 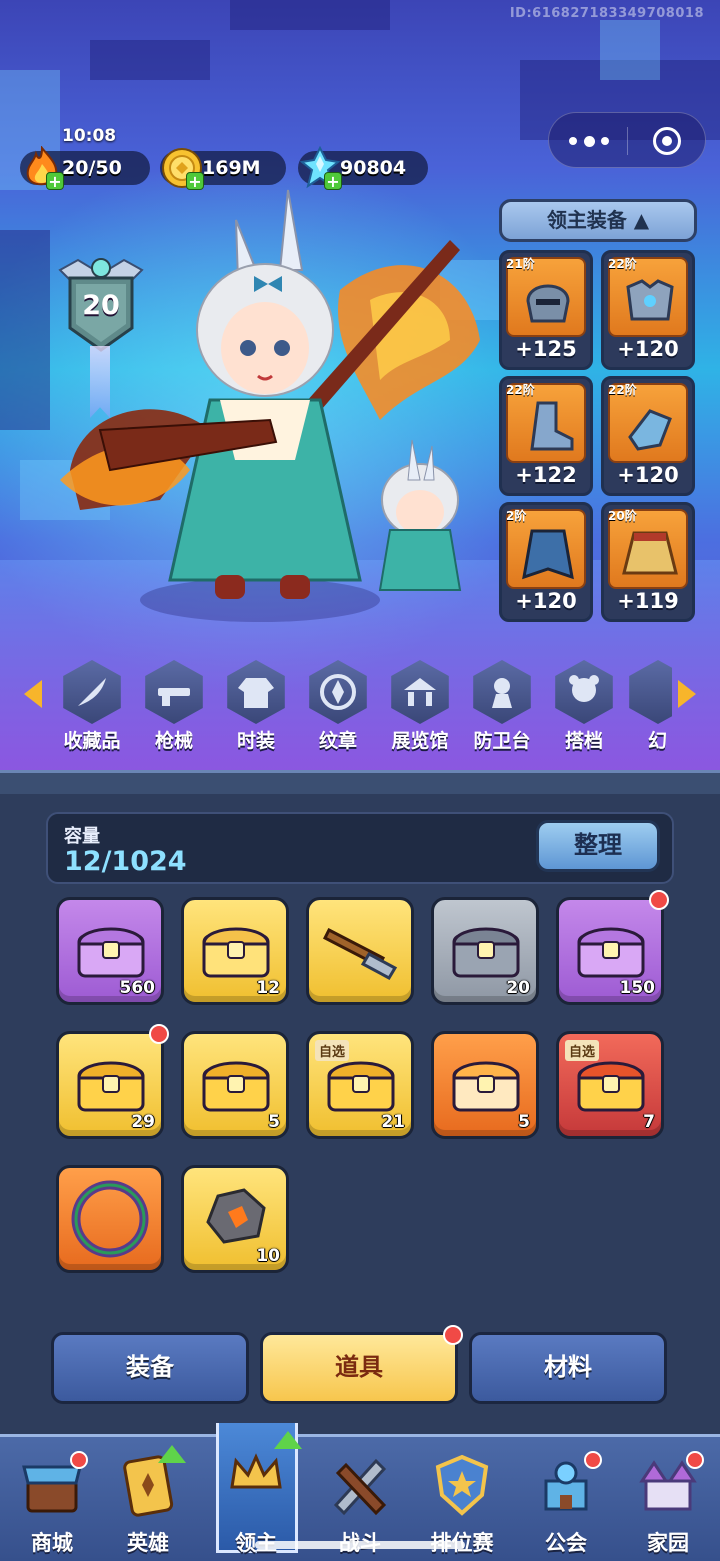 I want to click on panel-divider, so click(x=360, y=782).